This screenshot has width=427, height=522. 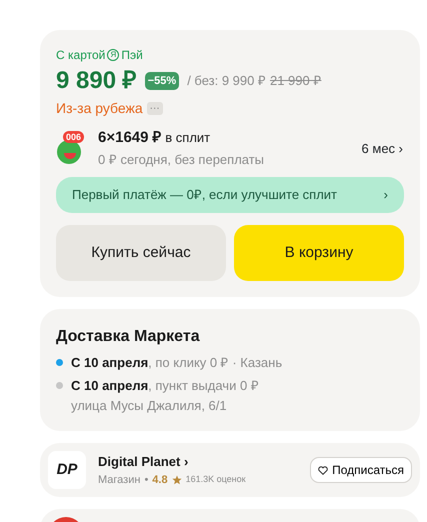 I want to click on discount-badge: −55%, so click(x=162, y=81).